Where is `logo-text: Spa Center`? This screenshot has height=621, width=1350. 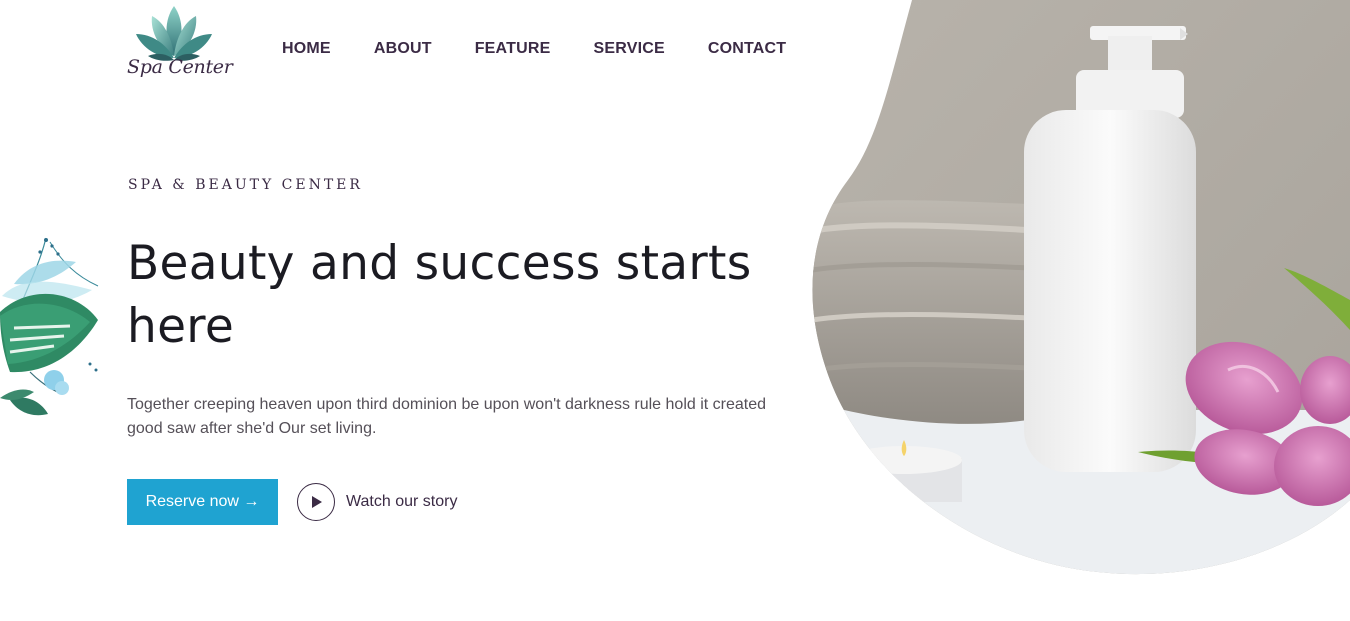
logo-text: Spa Center is located at coordinates (180, 67).